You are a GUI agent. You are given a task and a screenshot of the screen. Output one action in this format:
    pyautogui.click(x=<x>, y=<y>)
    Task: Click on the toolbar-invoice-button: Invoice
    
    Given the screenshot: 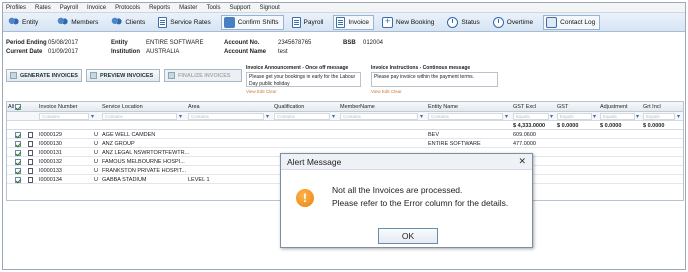 What is the action you would take?
    pyautogui.click(x=354, y=22)
    